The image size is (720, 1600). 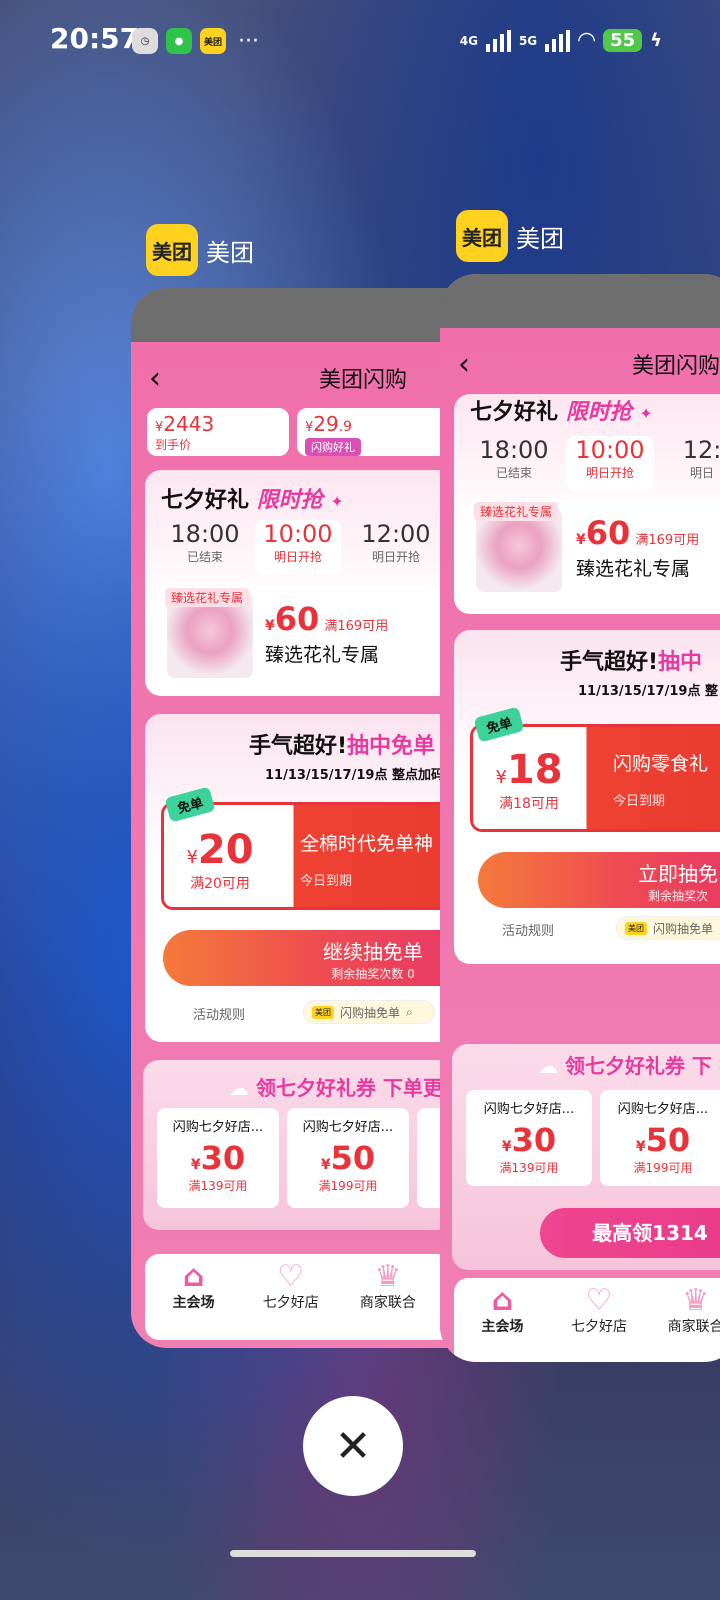 What do you see at coordinates (693, 1327) in the screenshot?
I see `tab-label: 商家联合` at bounding box center [693, 1327].